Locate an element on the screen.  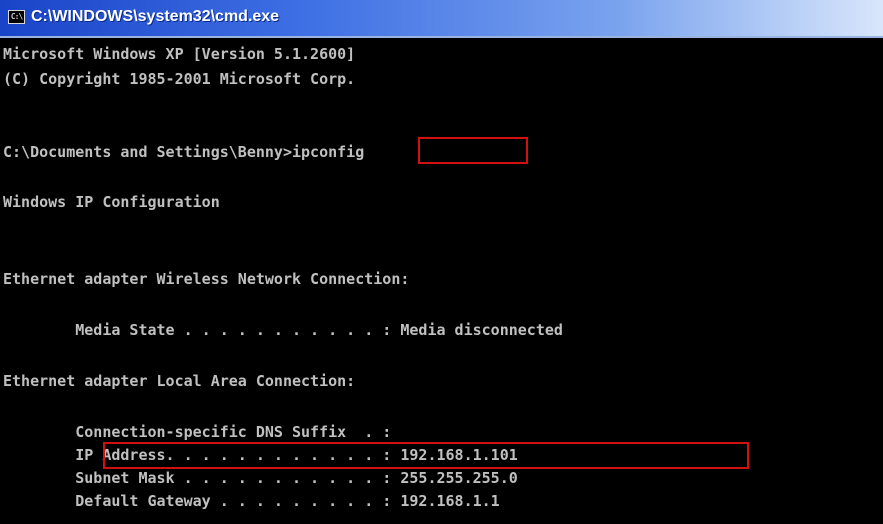
console-line: Microsoft Windows XP [Version 5.1.2600] is located at coordinates (179, 54).